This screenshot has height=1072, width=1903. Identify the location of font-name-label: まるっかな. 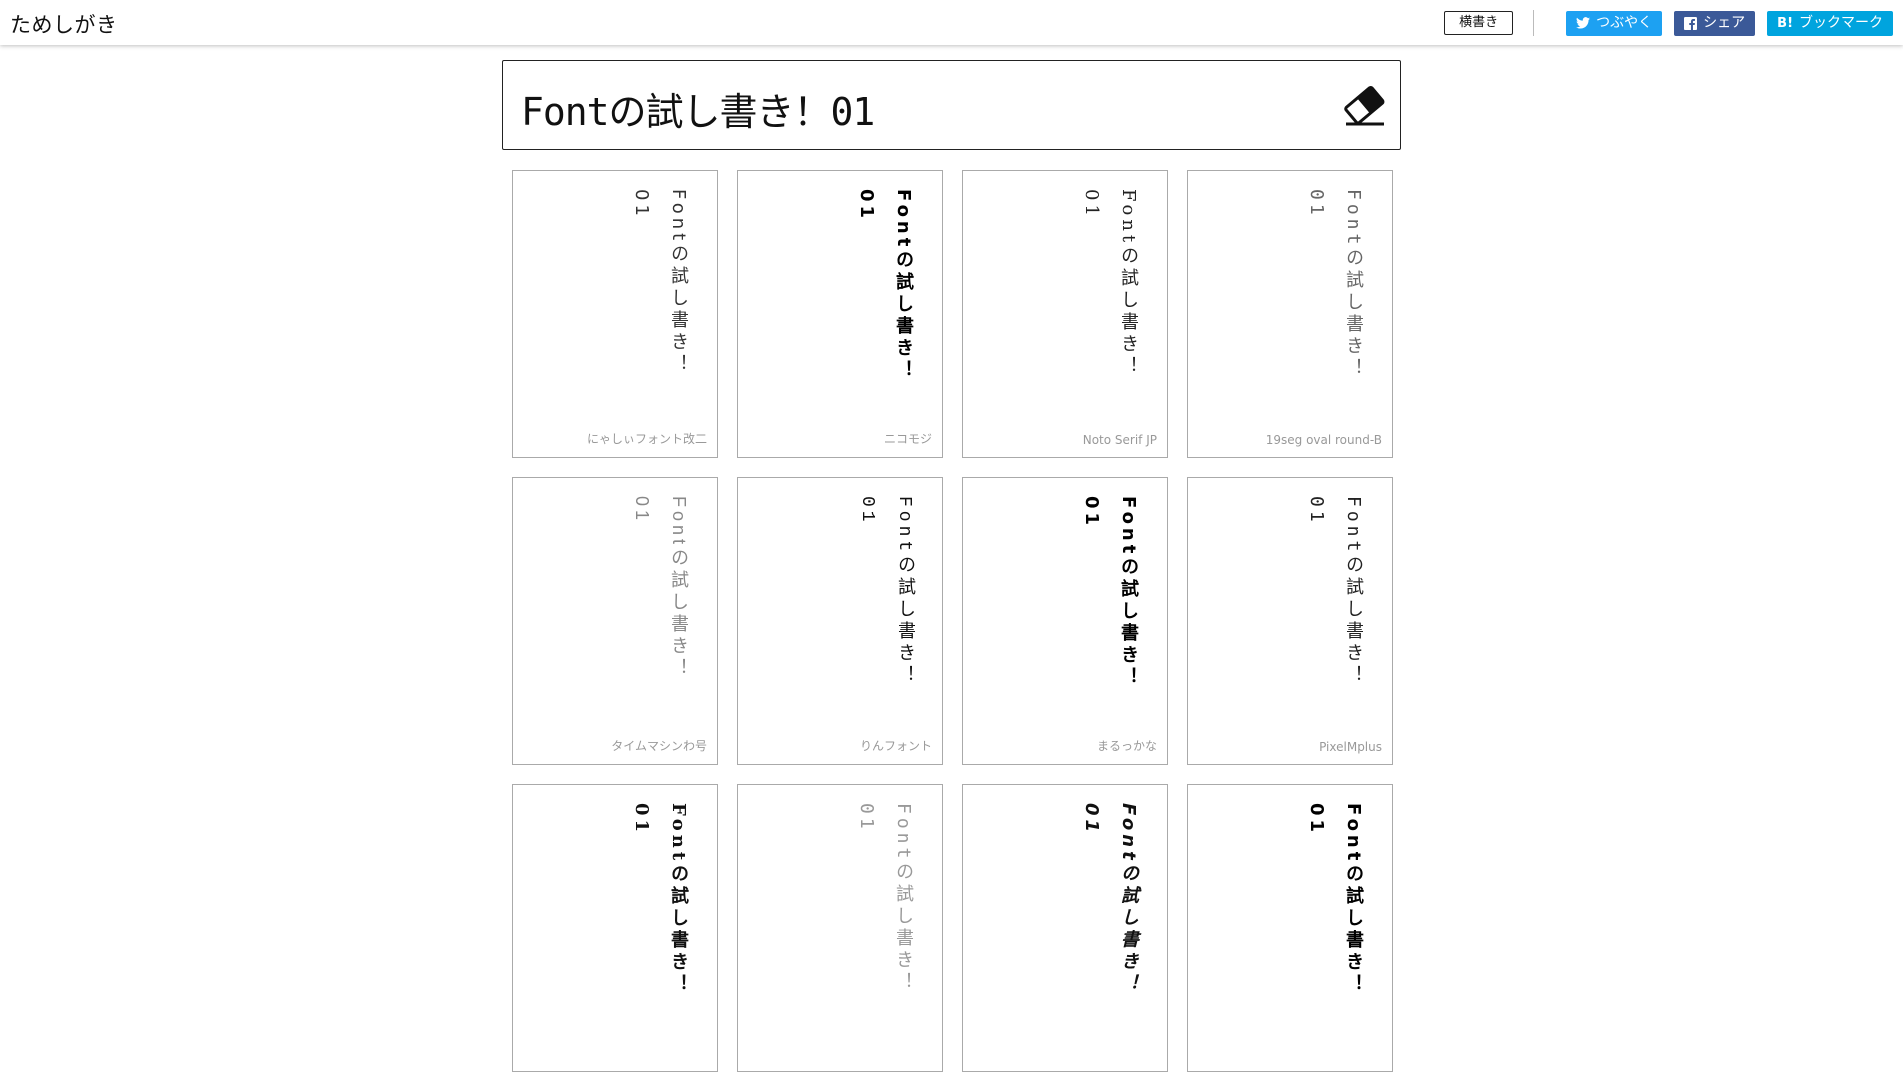
(1126, 746).